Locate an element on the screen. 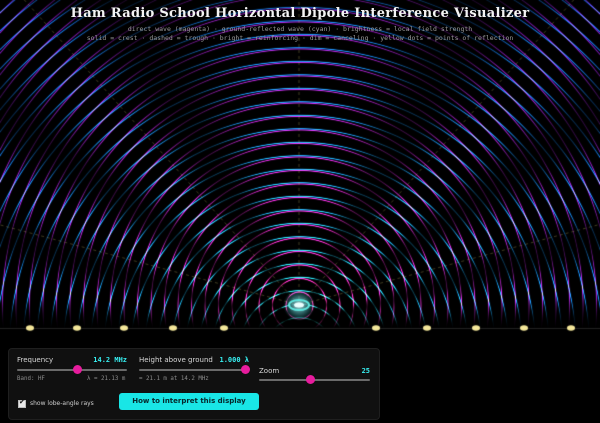 The image size is (600, 423). frequency-label: Frequency is located at coordinates (35, 360).